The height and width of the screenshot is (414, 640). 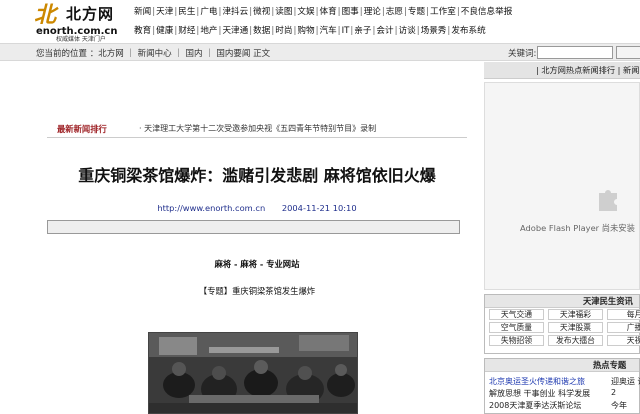 What do you see at coordinates (283, 31) in the screenshot?
I see `nav-link: 时尚` at bounding box center [283, 31].